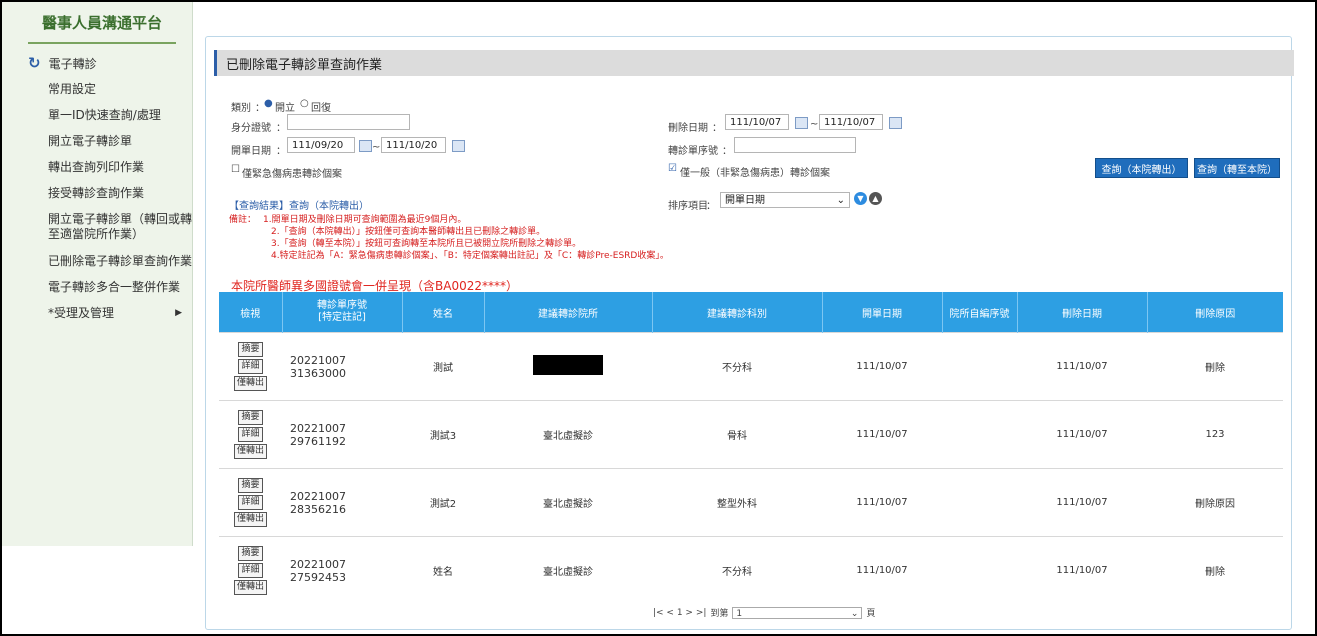 The image size is (1317, 636). I want to click on redacted-block, so click(568, 365).